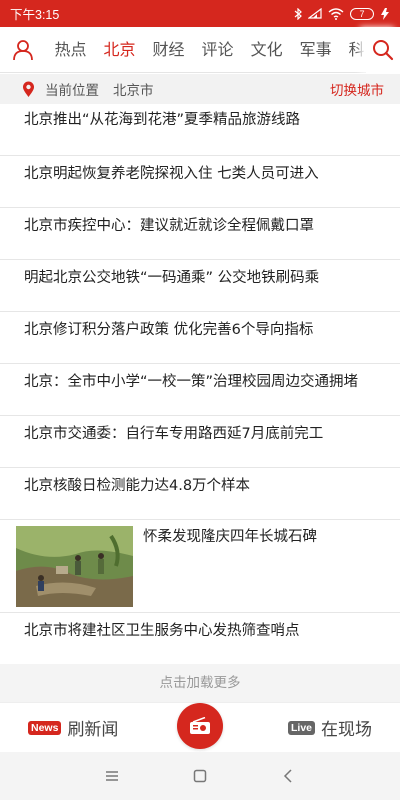 The height and width of the screenshot is (800, 400). Describe the element at coordinates (74, 566) in the screenshot. I see `news-thumbnail` at that location.